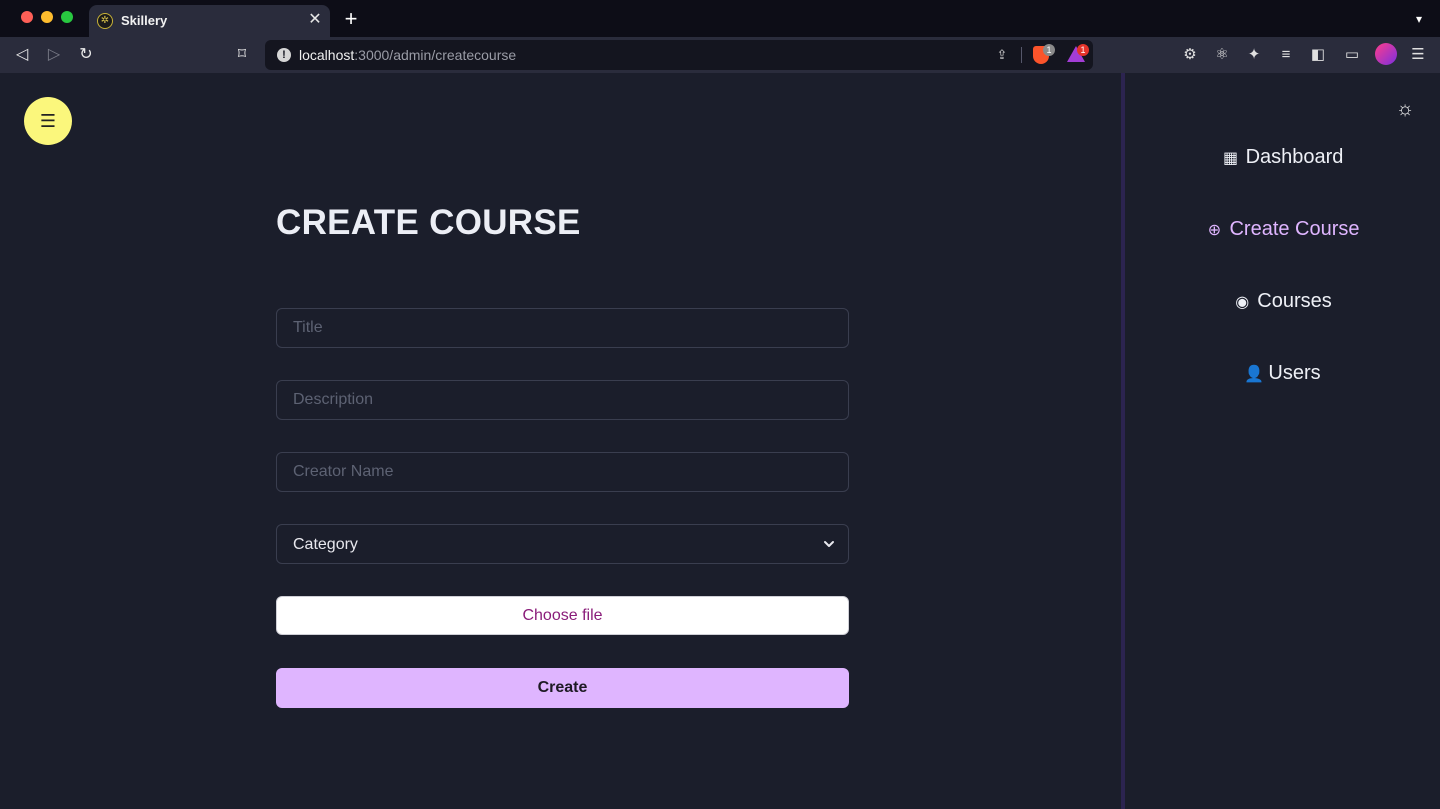 Image resolution: width=1440 pixels, height=809 pixels. Describe the element at coordinates (144, 20) in the screenshot. I see `tab-title: Skillery` at that location.